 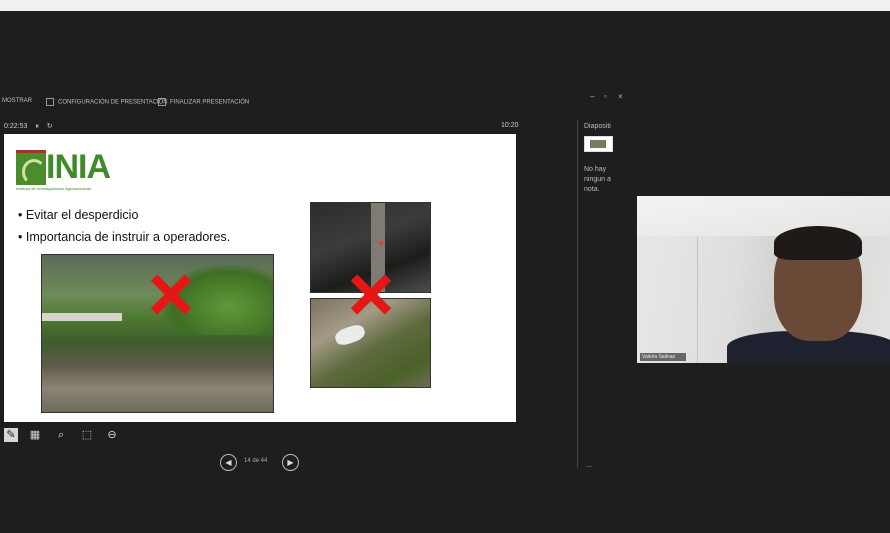 What do you see at coordinates (11, 435) in the screenshot?
I see `pen-icon: ✎` at bounding box center [11, 435].